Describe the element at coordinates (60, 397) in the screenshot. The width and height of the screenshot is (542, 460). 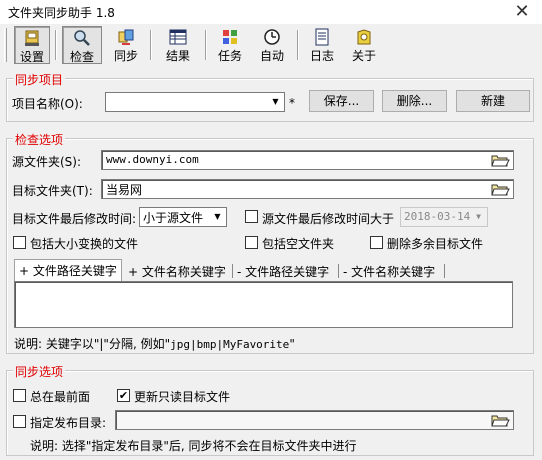
I see `always-on-top-label: 总在最前面` at that location.